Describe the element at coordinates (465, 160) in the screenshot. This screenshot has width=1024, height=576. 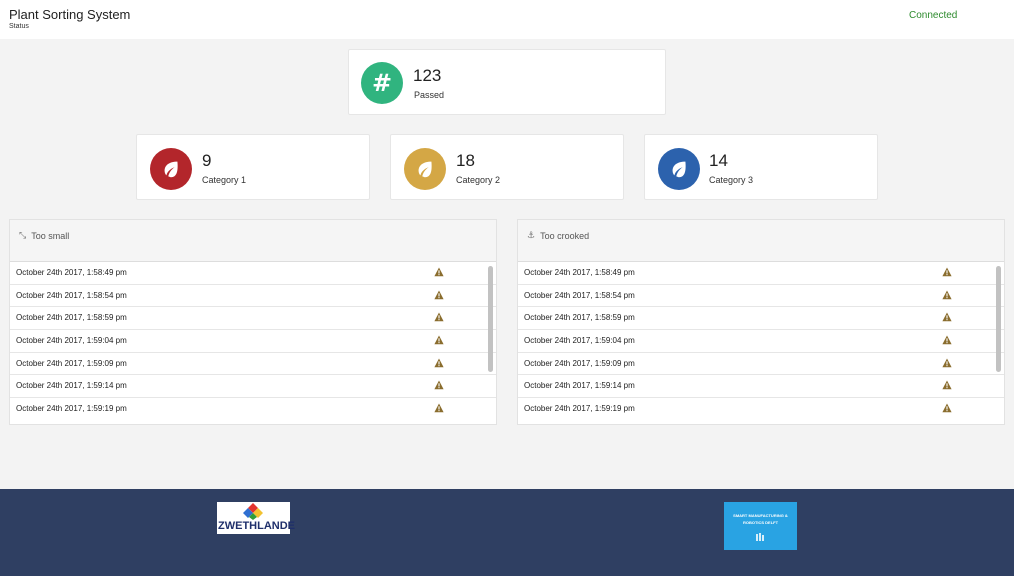
I see `category-2-count: 18` at that location.